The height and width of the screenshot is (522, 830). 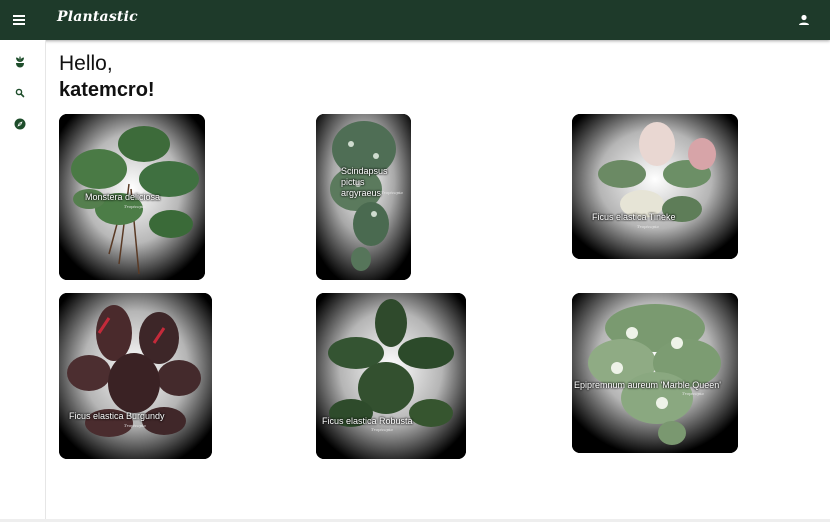 I want to click on app-title: Plantastic, so click(x=97, y=17).